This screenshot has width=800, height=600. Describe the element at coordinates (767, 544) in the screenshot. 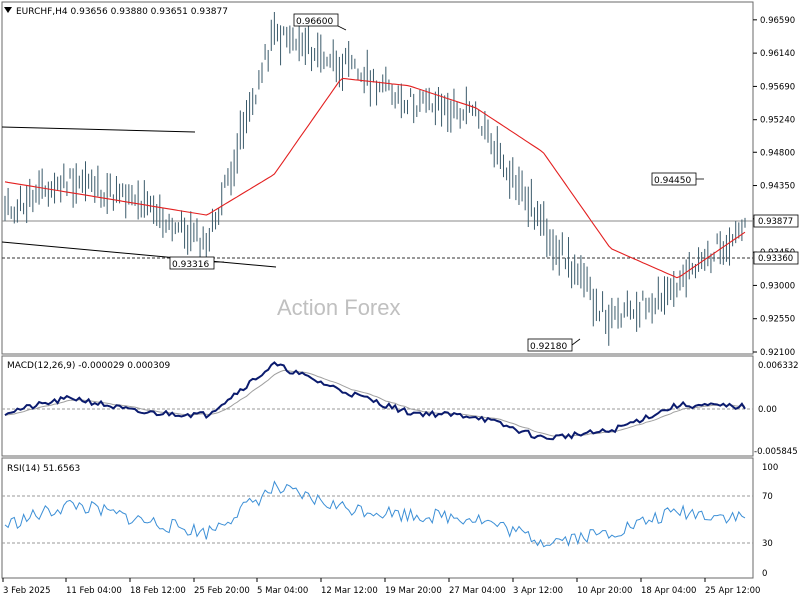

I see `rsi-tick-30: 30` at that location.